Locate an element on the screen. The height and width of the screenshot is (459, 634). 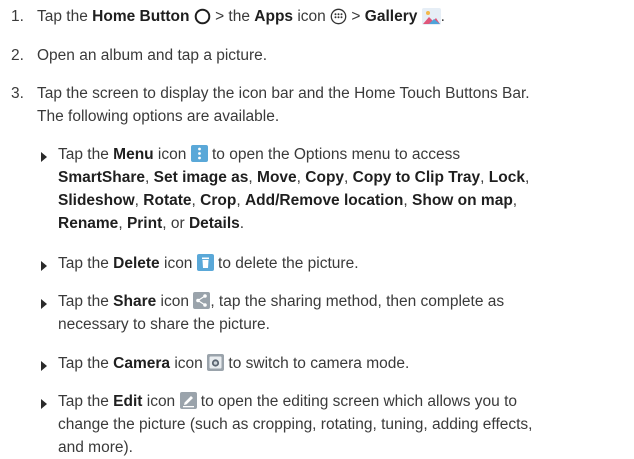
apps-icon is located at coordinates (338, 20).